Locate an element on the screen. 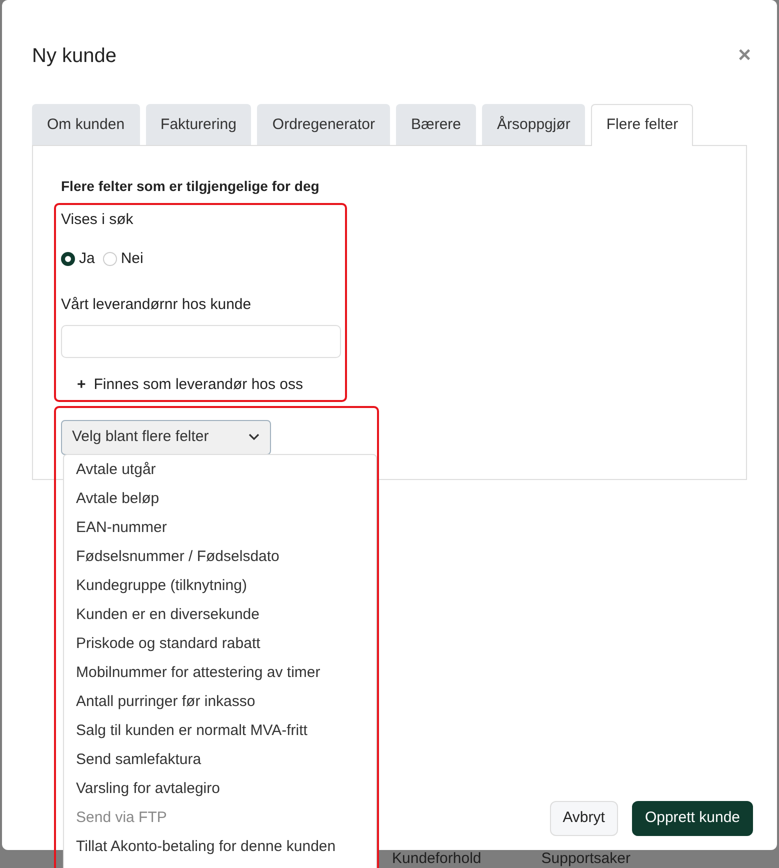  menu-item: Varsling for avtalegiro is located at coordinates (220, 788).